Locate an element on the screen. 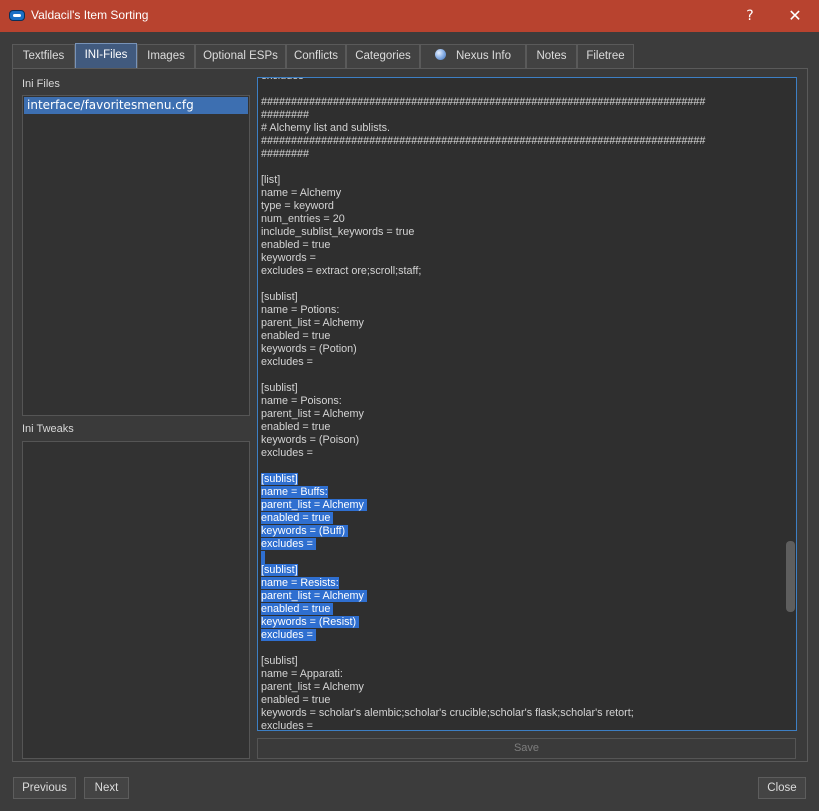  tab-label: Images is located at coordinates (166, 56).